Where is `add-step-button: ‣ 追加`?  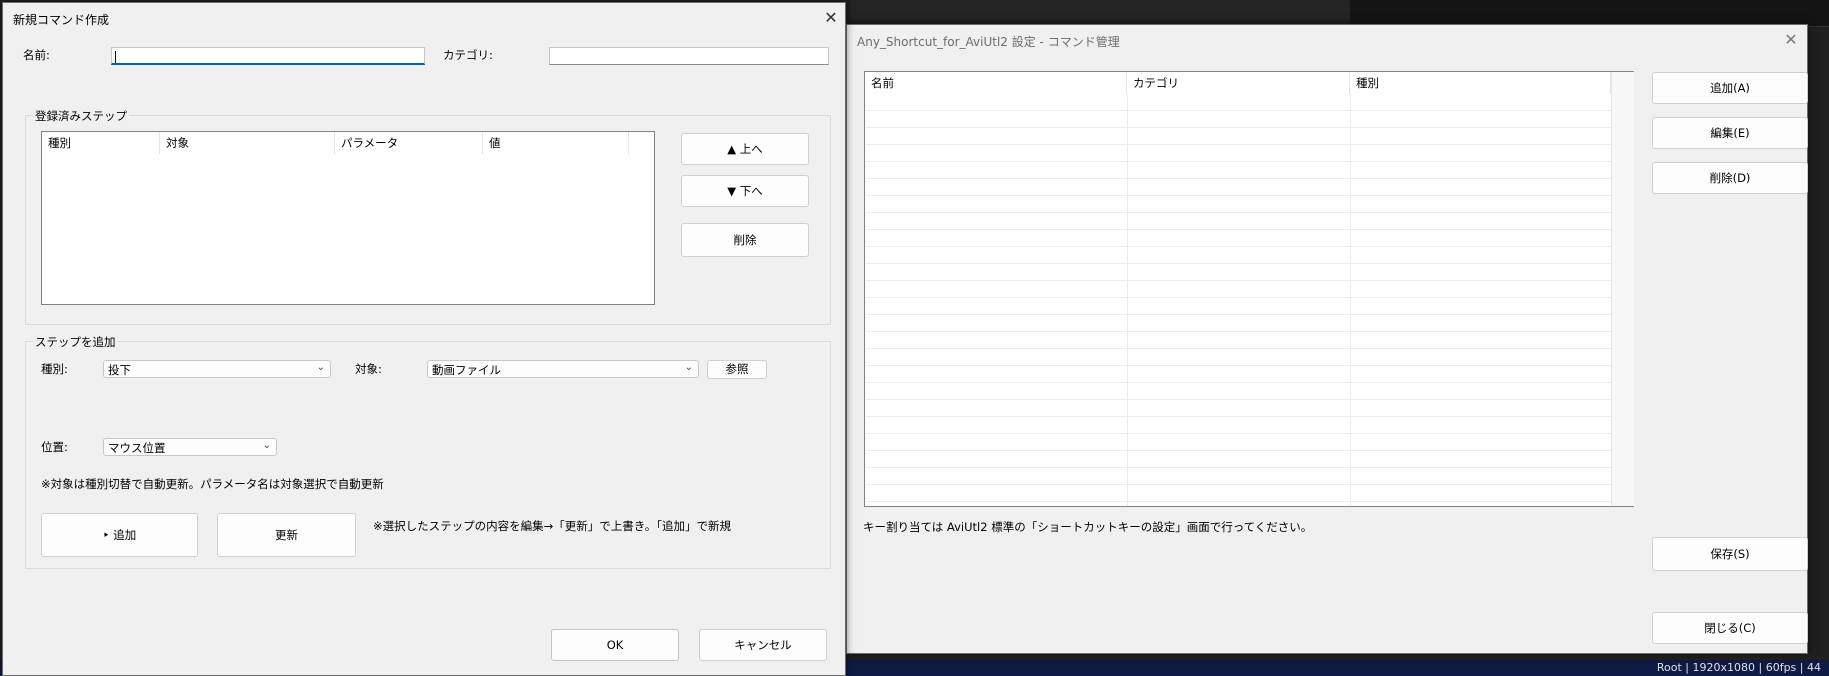
add-step-button: ‣ 追加 is located at coordinates (119, 535).